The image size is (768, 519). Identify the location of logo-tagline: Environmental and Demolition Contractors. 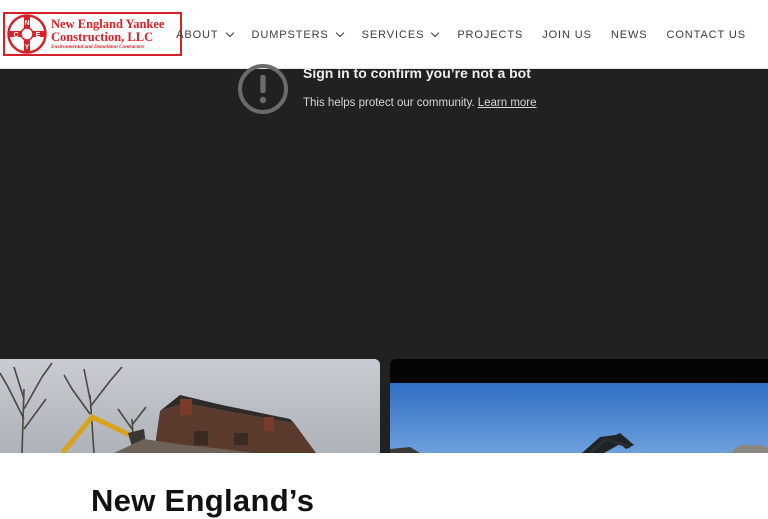
(98, 46).